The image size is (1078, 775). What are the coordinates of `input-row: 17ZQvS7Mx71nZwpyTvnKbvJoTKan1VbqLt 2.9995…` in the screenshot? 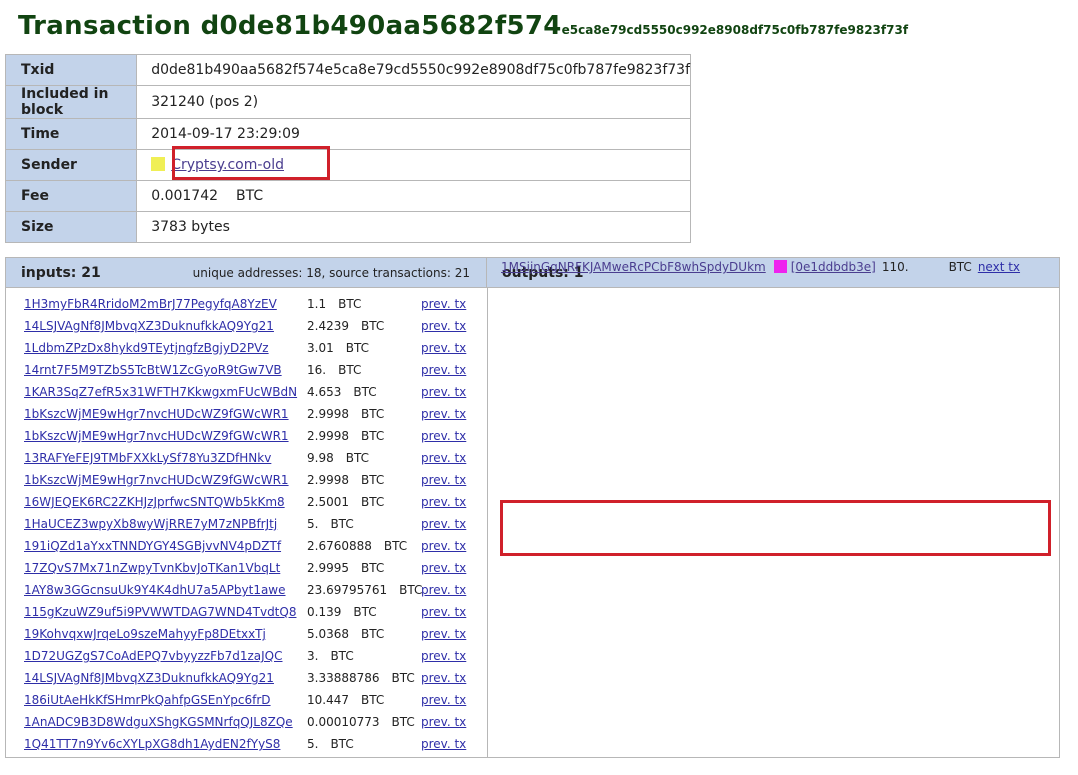 It's located at (246, 569).